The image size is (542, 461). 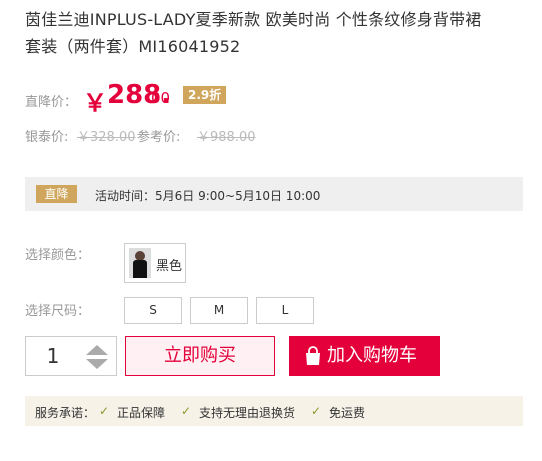 What do you see at coordinates (275, 136) in the screenshot?
I see `reference-prices: 银泰价: ￥328.00 参考价: ￥988.00` at bounding box center [275, 136].